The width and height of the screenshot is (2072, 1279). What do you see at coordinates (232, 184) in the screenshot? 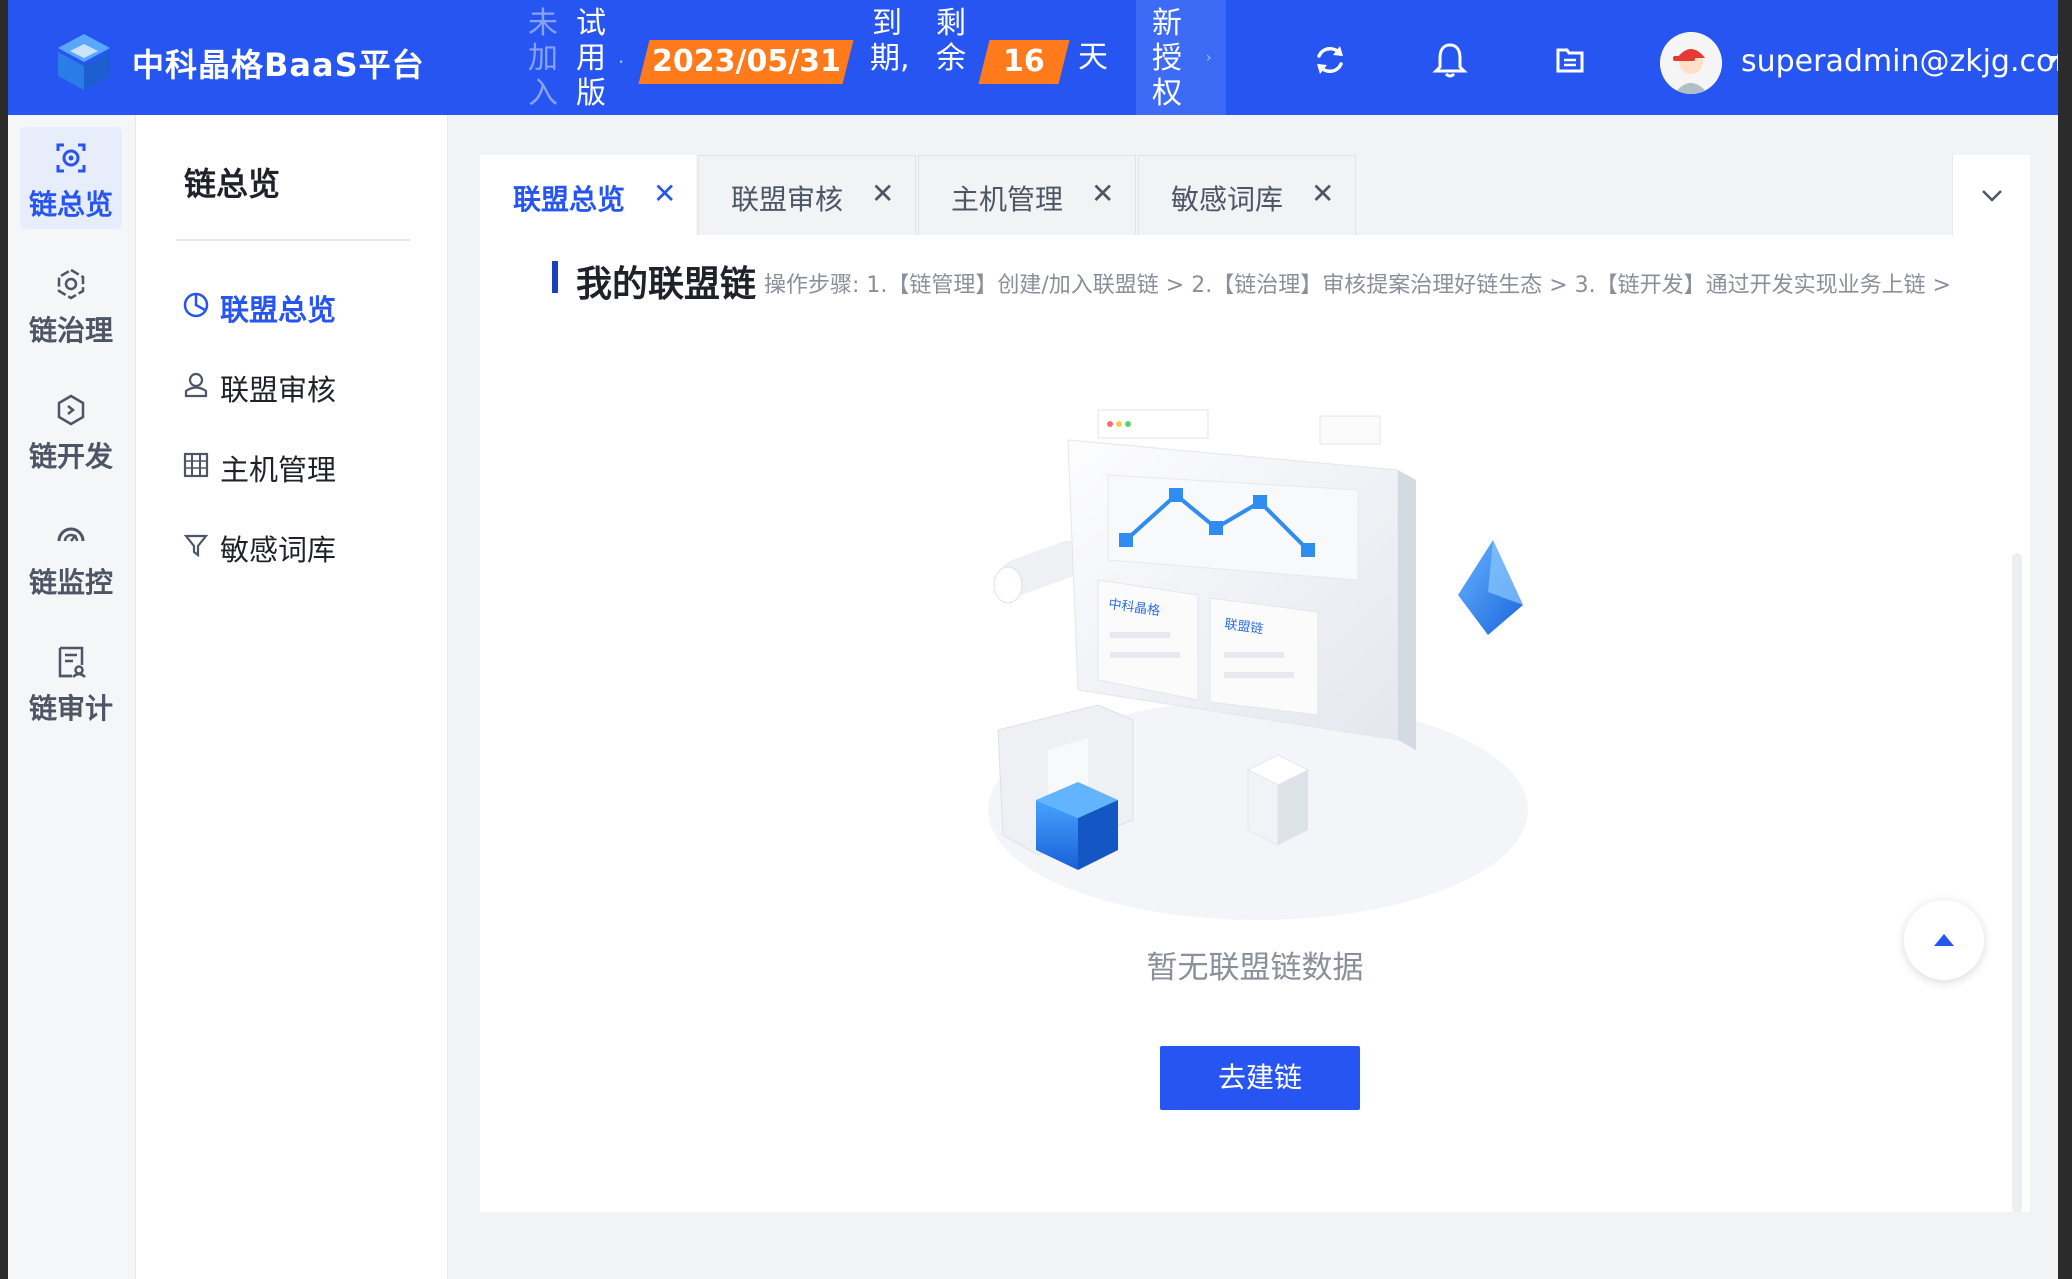
I see `submenu-title: 链总览` at bounding box center [232, 184].